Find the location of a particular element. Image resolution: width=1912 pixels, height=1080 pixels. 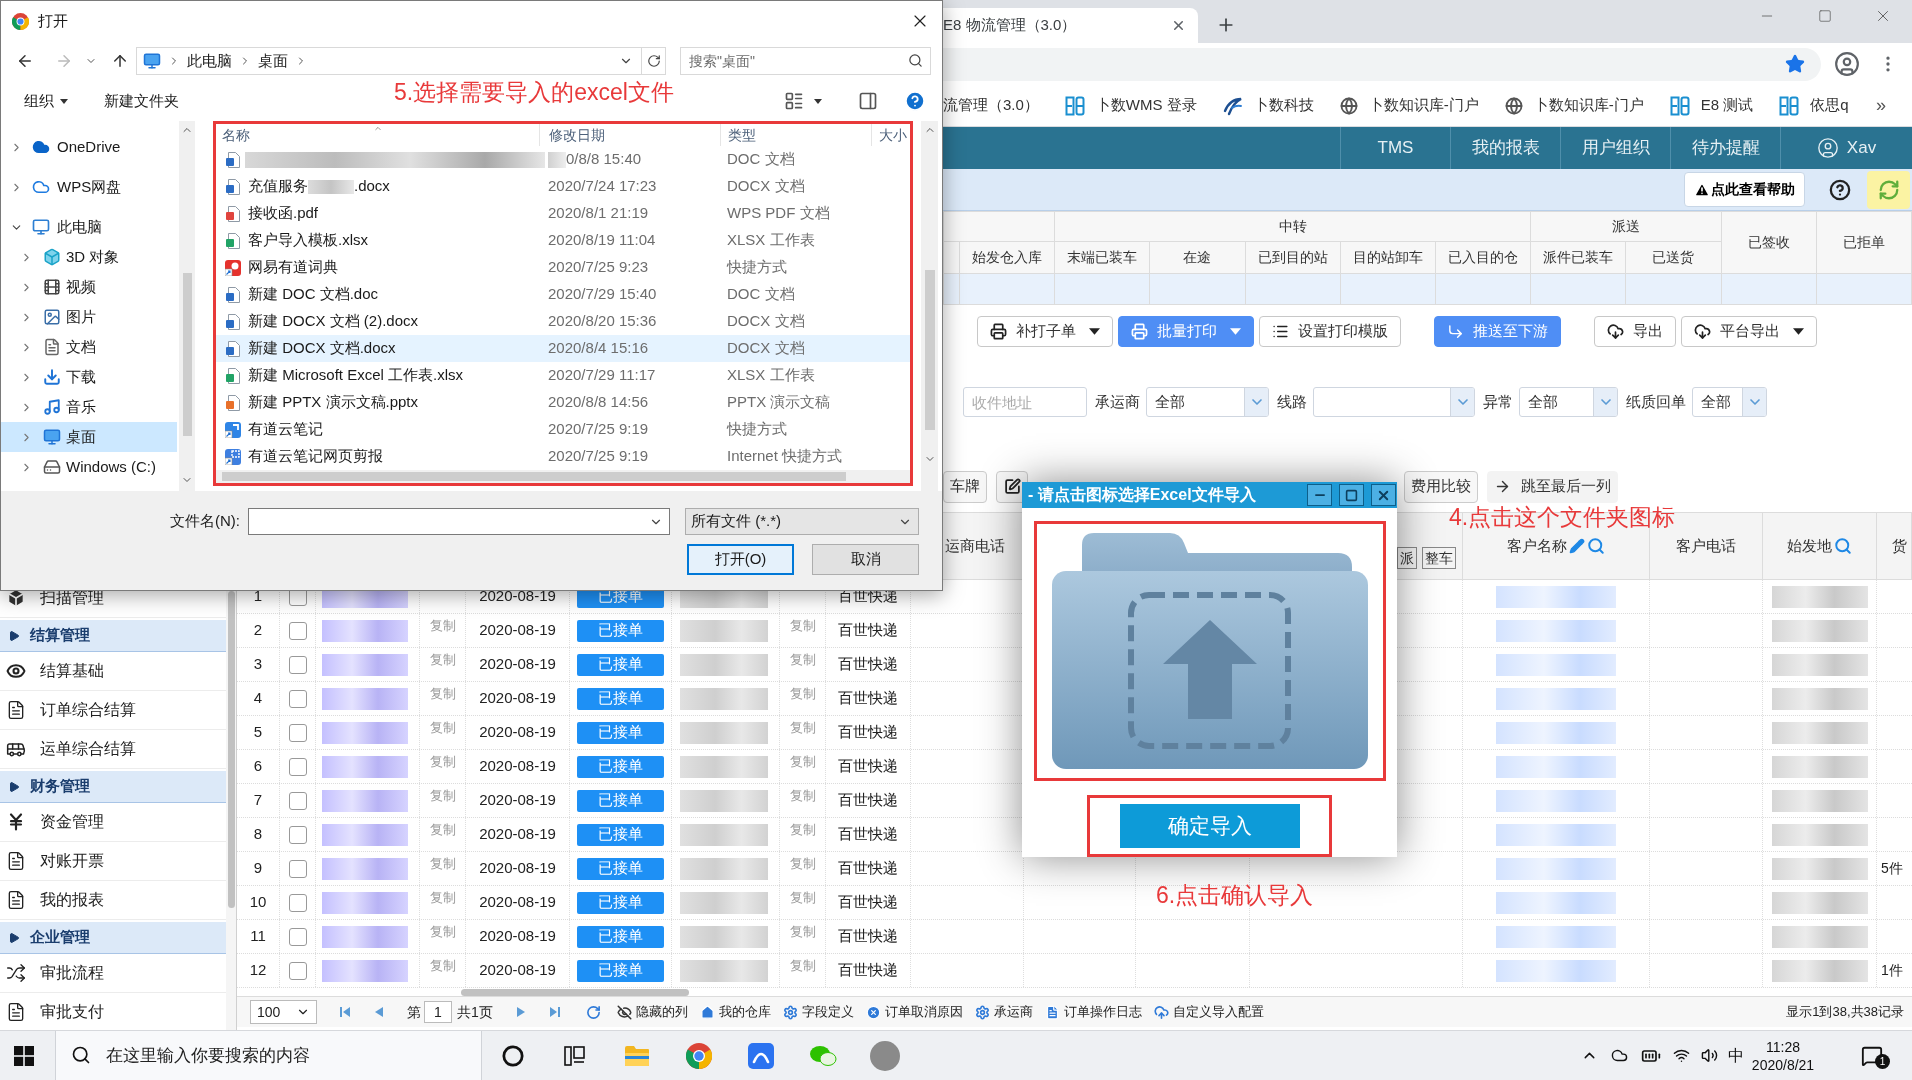

tree-item: OneDrive is located at coordinates (89, 147).